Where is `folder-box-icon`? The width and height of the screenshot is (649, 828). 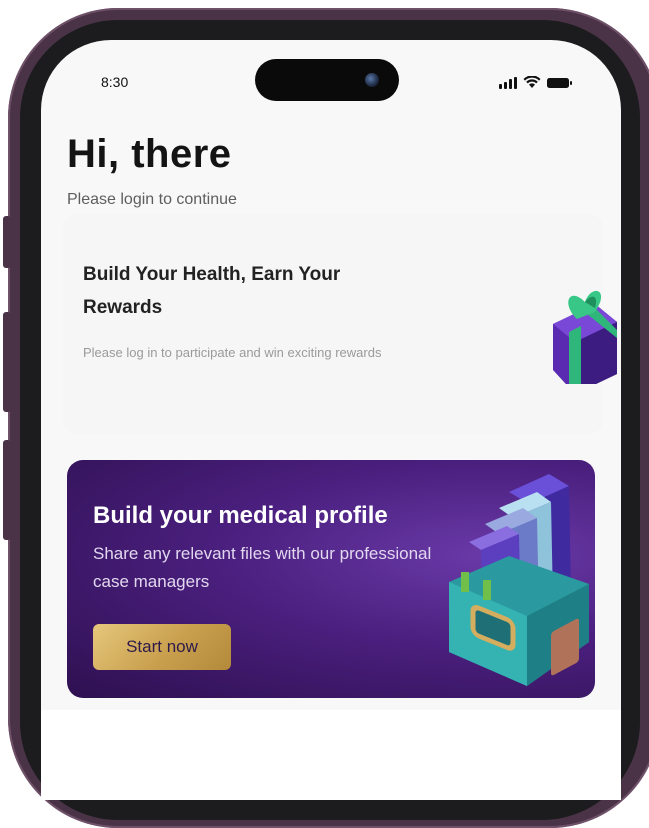 folder-box-icon is located at coordinates (517, 584).